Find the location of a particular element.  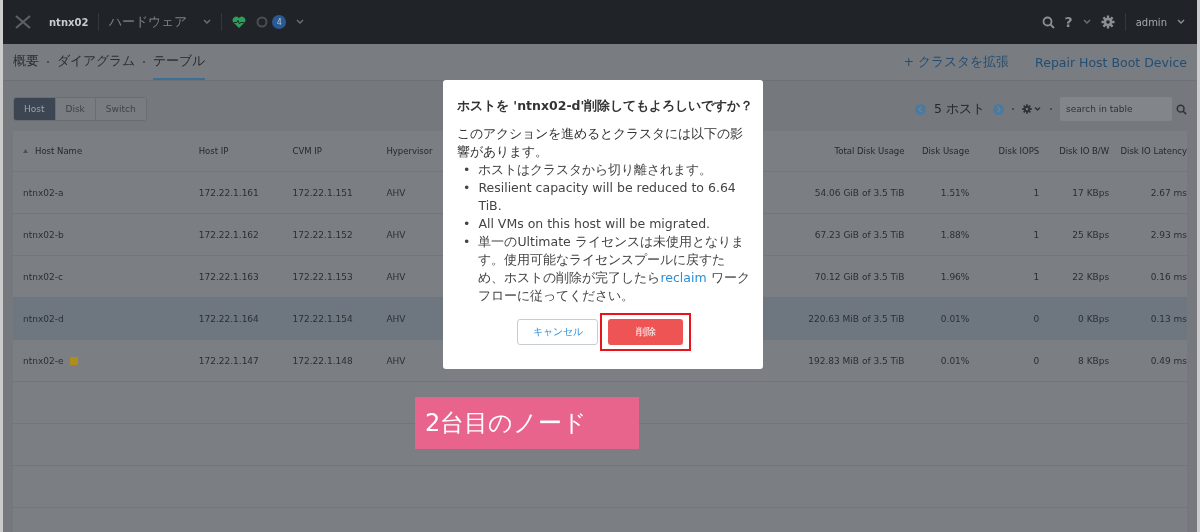

table-cell-text: 172.22.1.153 is located at coordinates (323, 276).